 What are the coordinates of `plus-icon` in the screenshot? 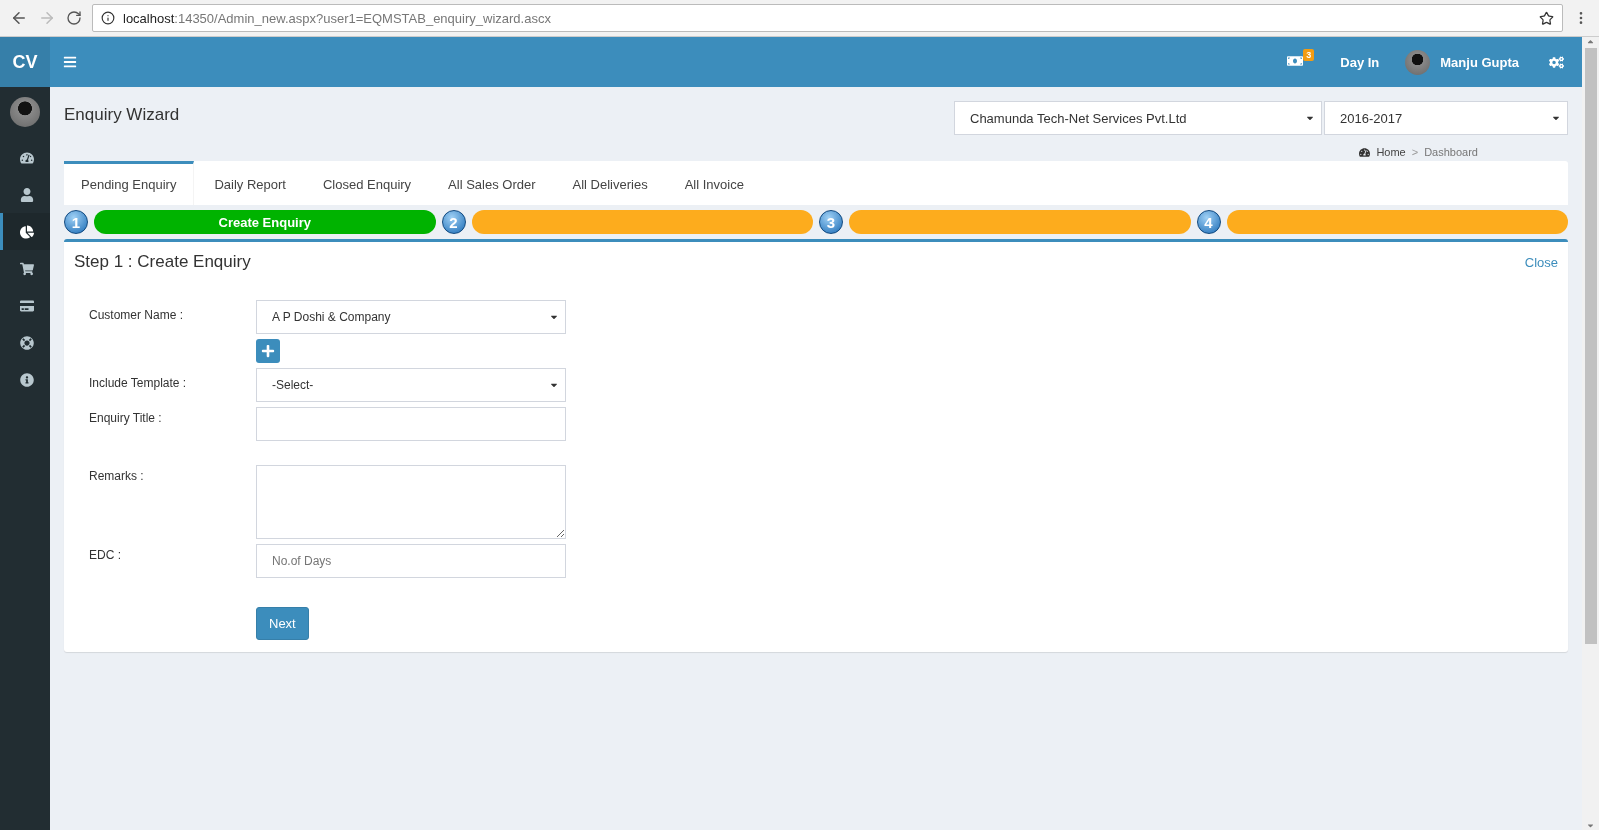 It's located at (268, 351).